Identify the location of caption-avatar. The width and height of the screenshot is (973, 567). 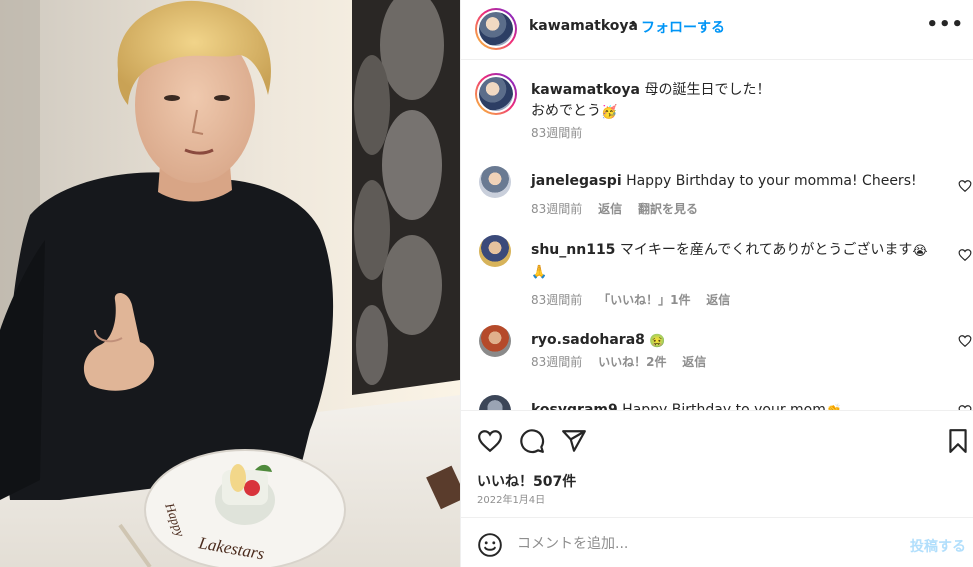
(496, 94).